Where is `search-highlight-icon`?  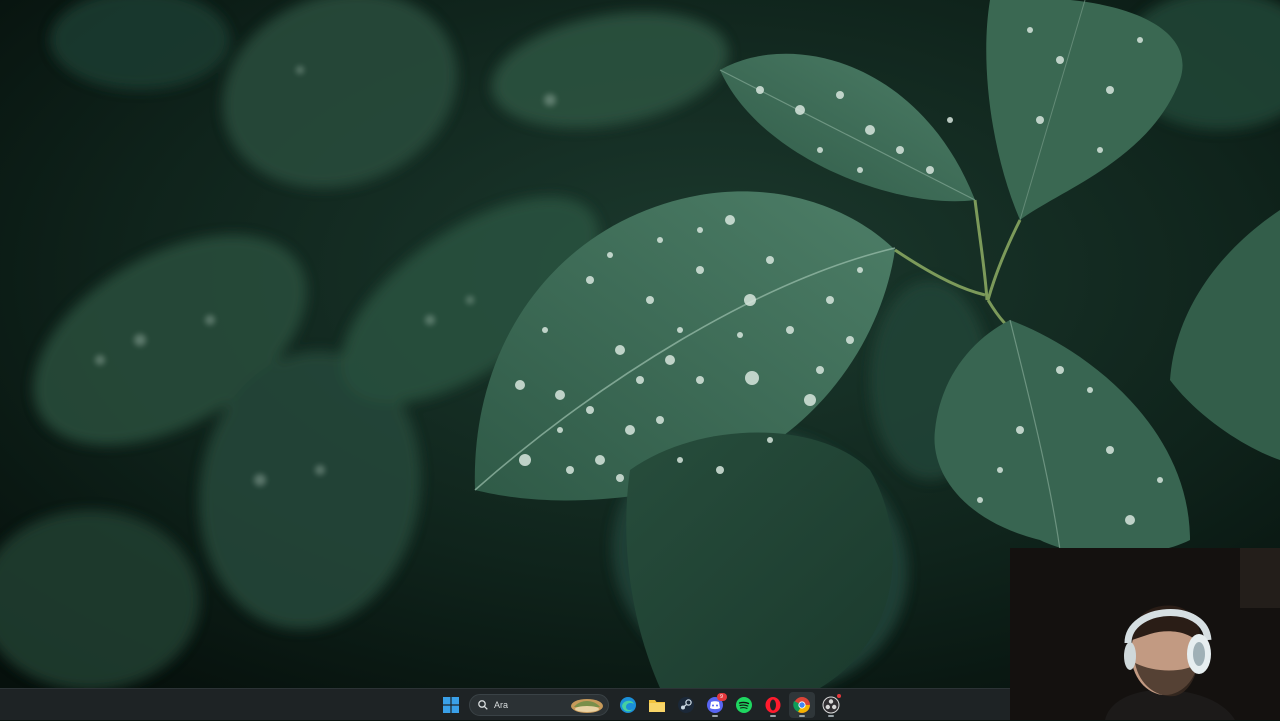 search-highlight-icon is located at coordinates (587, 706).